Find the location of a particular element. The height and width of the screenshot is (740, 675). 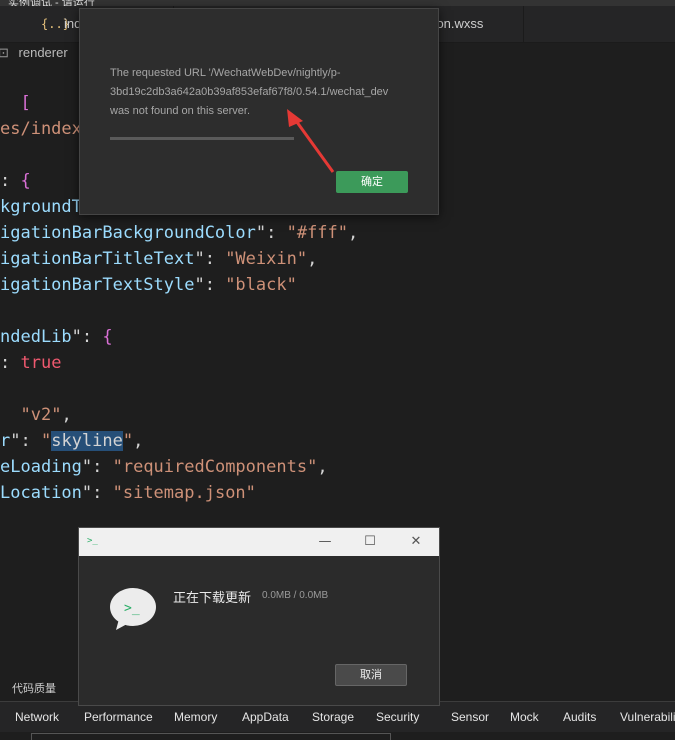

maximize-icon: ☐ is located at coordinates (370, 542).